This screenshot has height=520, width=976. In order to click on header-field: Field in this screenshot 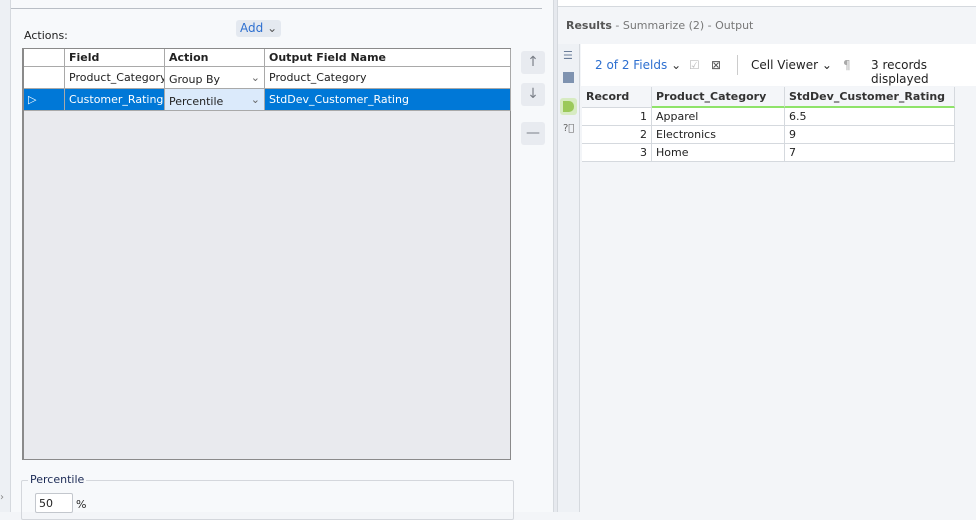, I will do `click(115, 58)`.